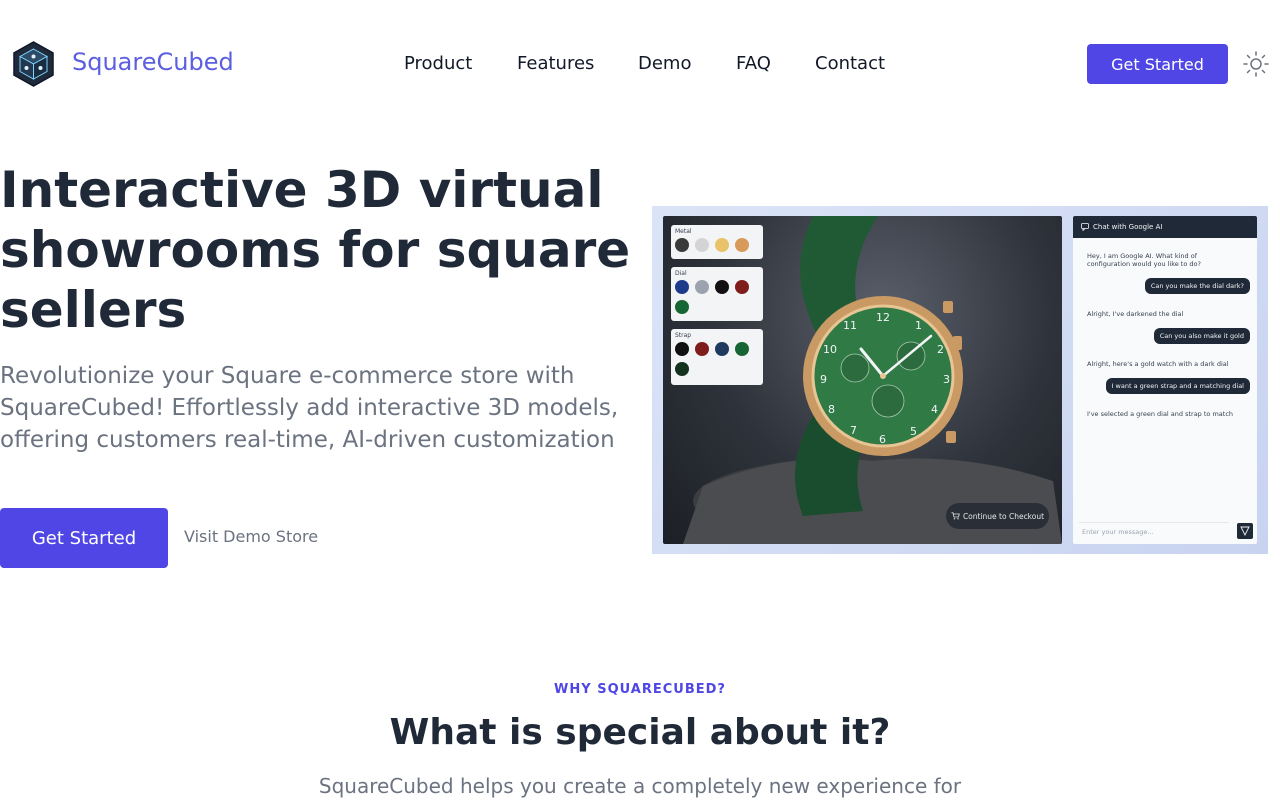 The width and height of the screenshot is (1280, 800). What do you see at coordinates (1128, 227) in the screenshot?
I see `chat-title: Chat with Google AI` at bounding box center [1128, 227].